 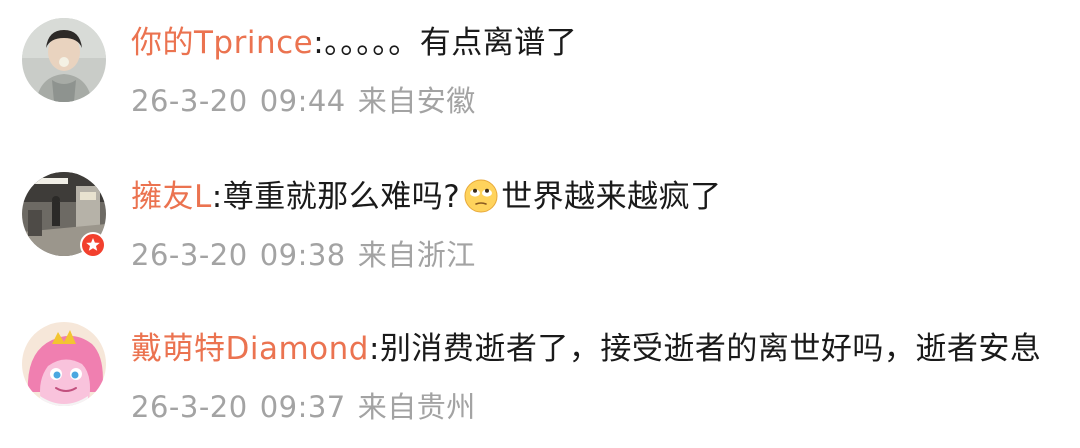 What do you see at coordinates (341, 197) in the screenshot?
I see `comment-text: 尊重就那么难吗?` at bounding box center [341, 197].